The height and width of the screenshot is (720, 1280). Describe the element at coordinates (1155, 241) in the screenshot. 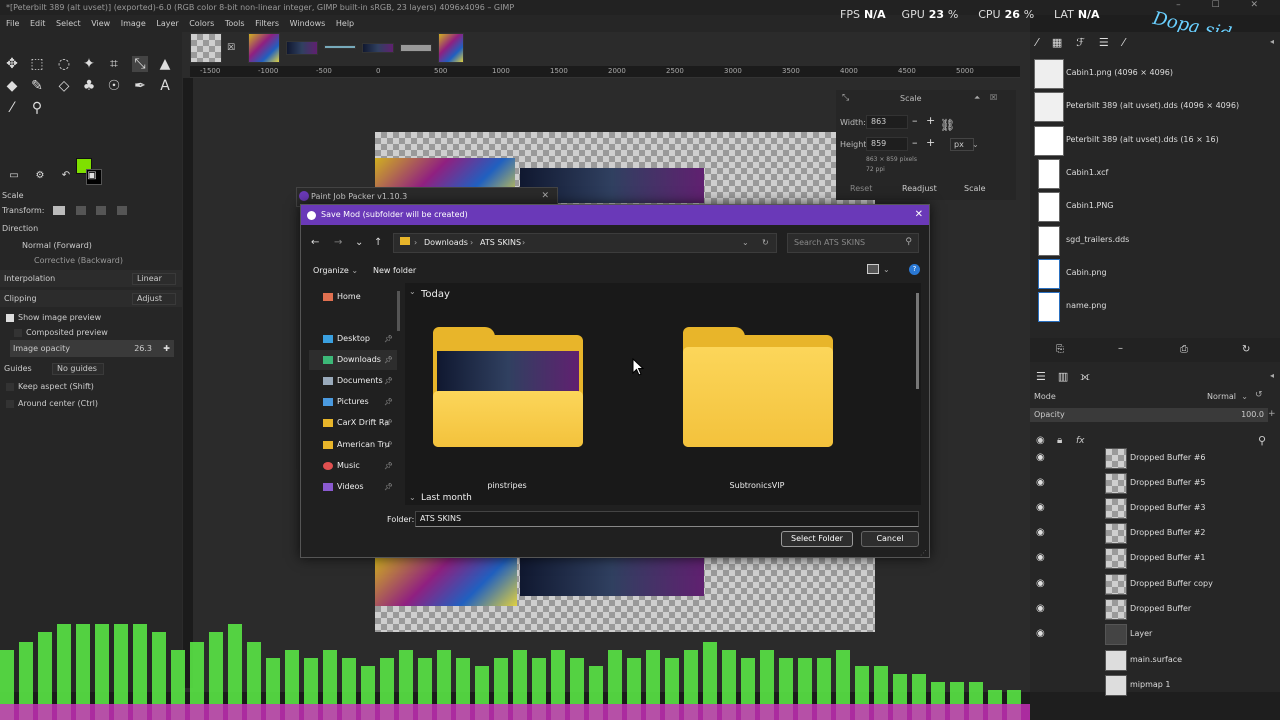

I see `image-item: sgd_trailers.dds` at that location.